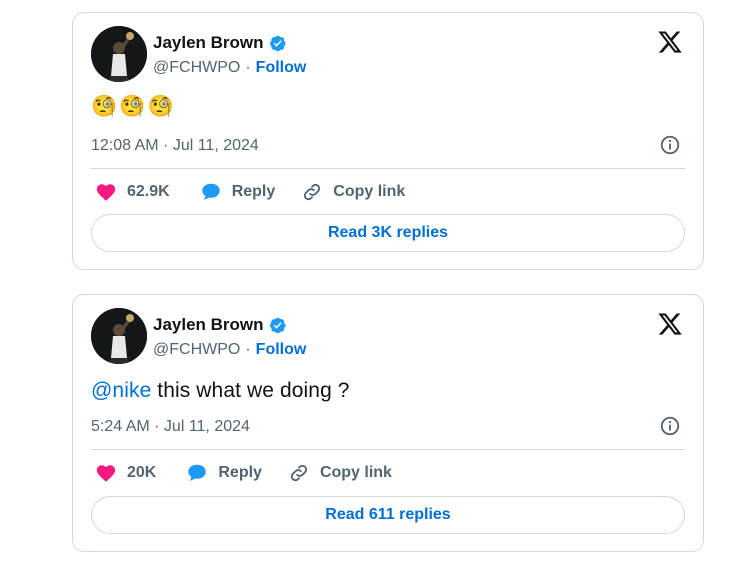  Describe the element at coordinates (388, 515) in the screenshot. I see `read-replies-button: Read 611 replies` at that location.